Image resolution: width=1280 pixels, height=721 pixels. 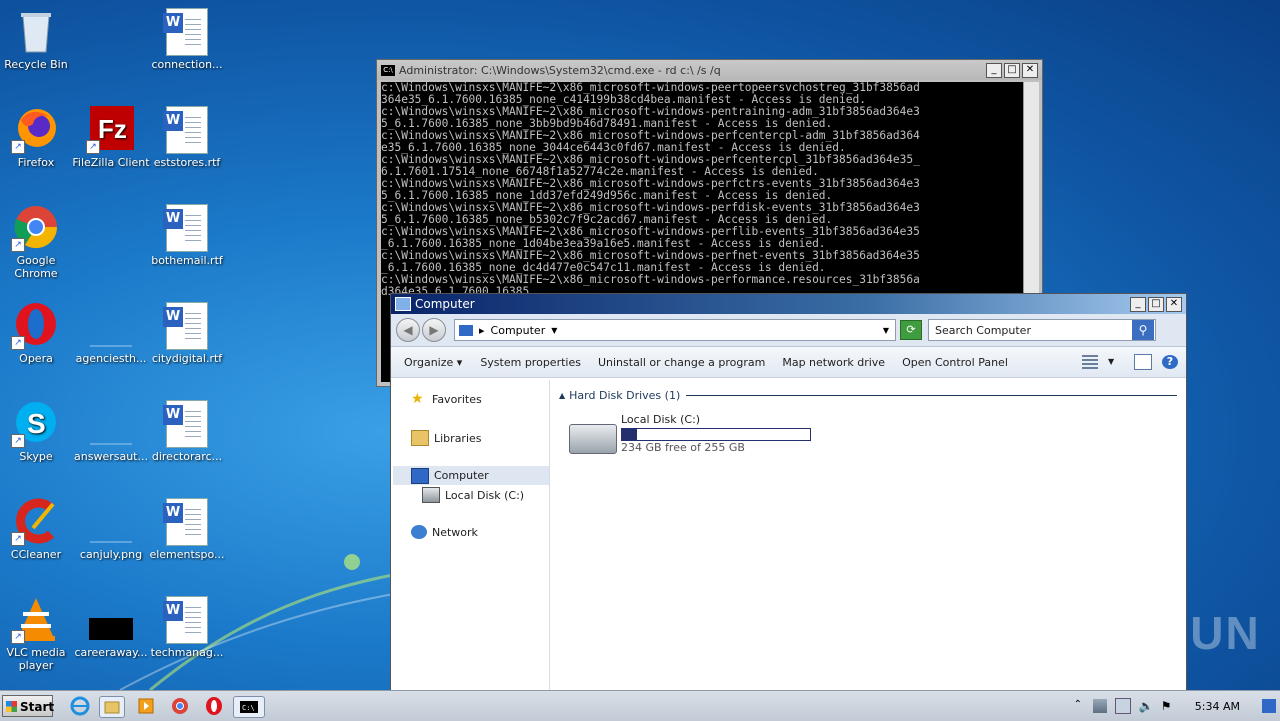 What do you see at coordinates (681, 362) in the screenshot?
I see `uninstall-program-button: Uninstall or change a program` at bounding box center [681, 362].